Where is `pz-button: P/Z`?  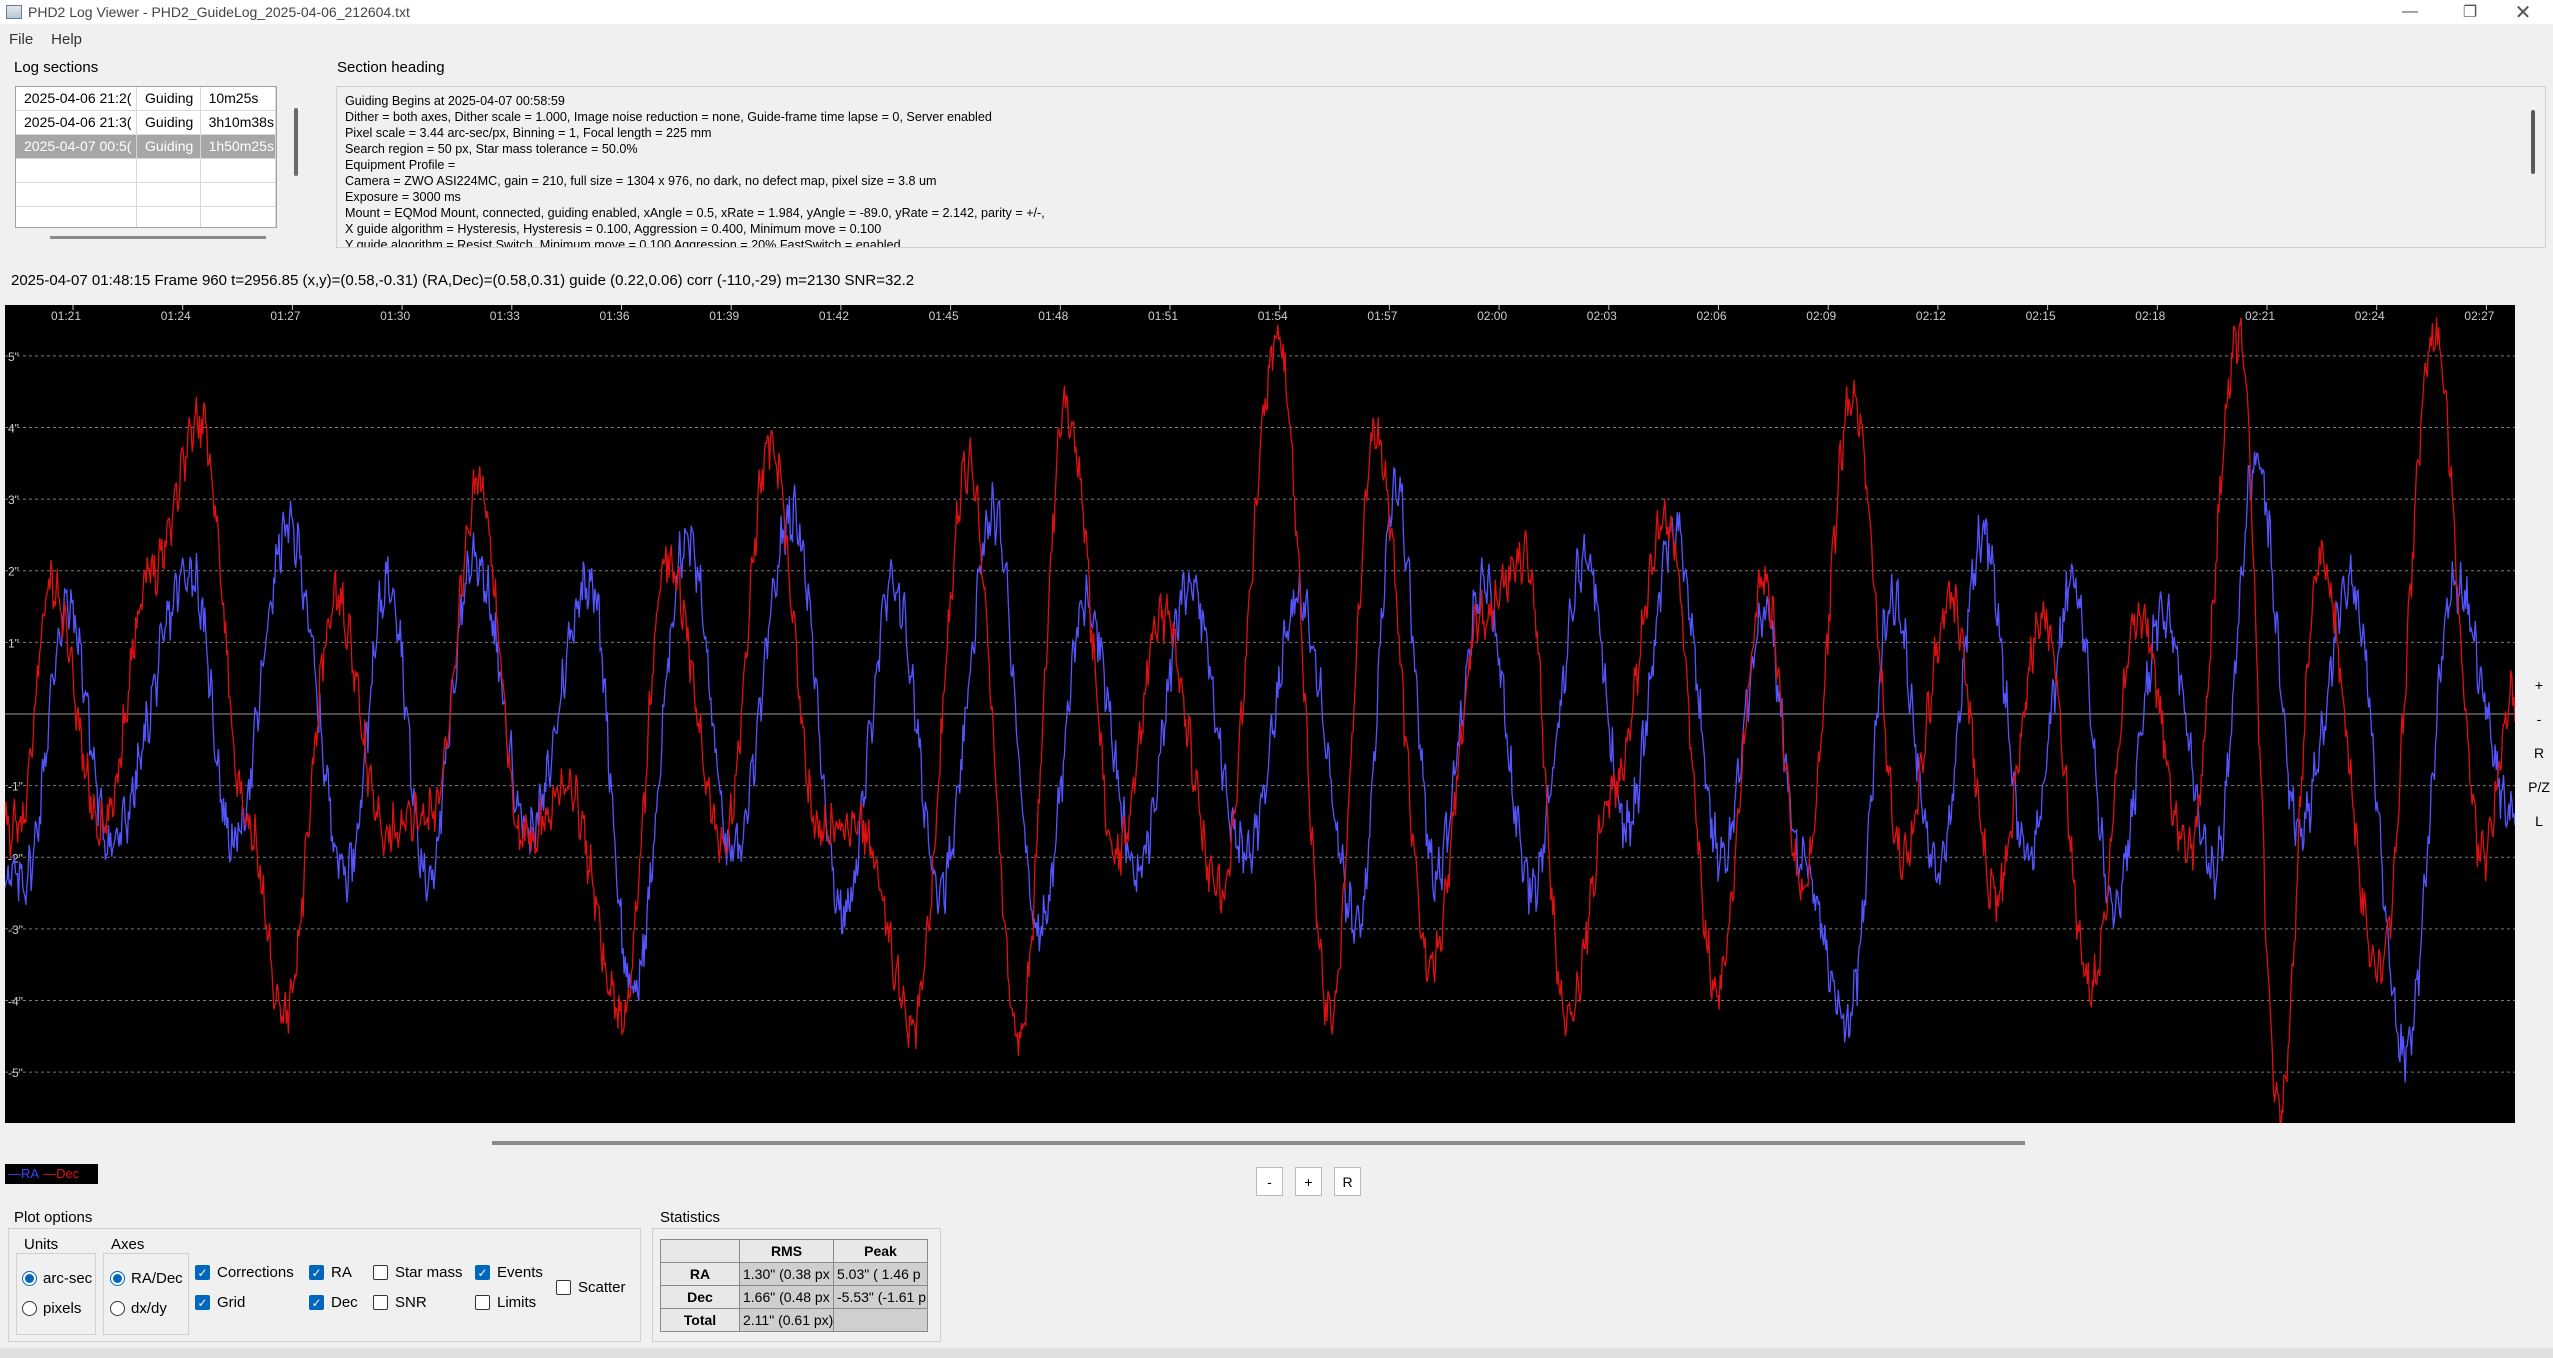
pz-button: P/Z is located at coordinates (2537, 787).